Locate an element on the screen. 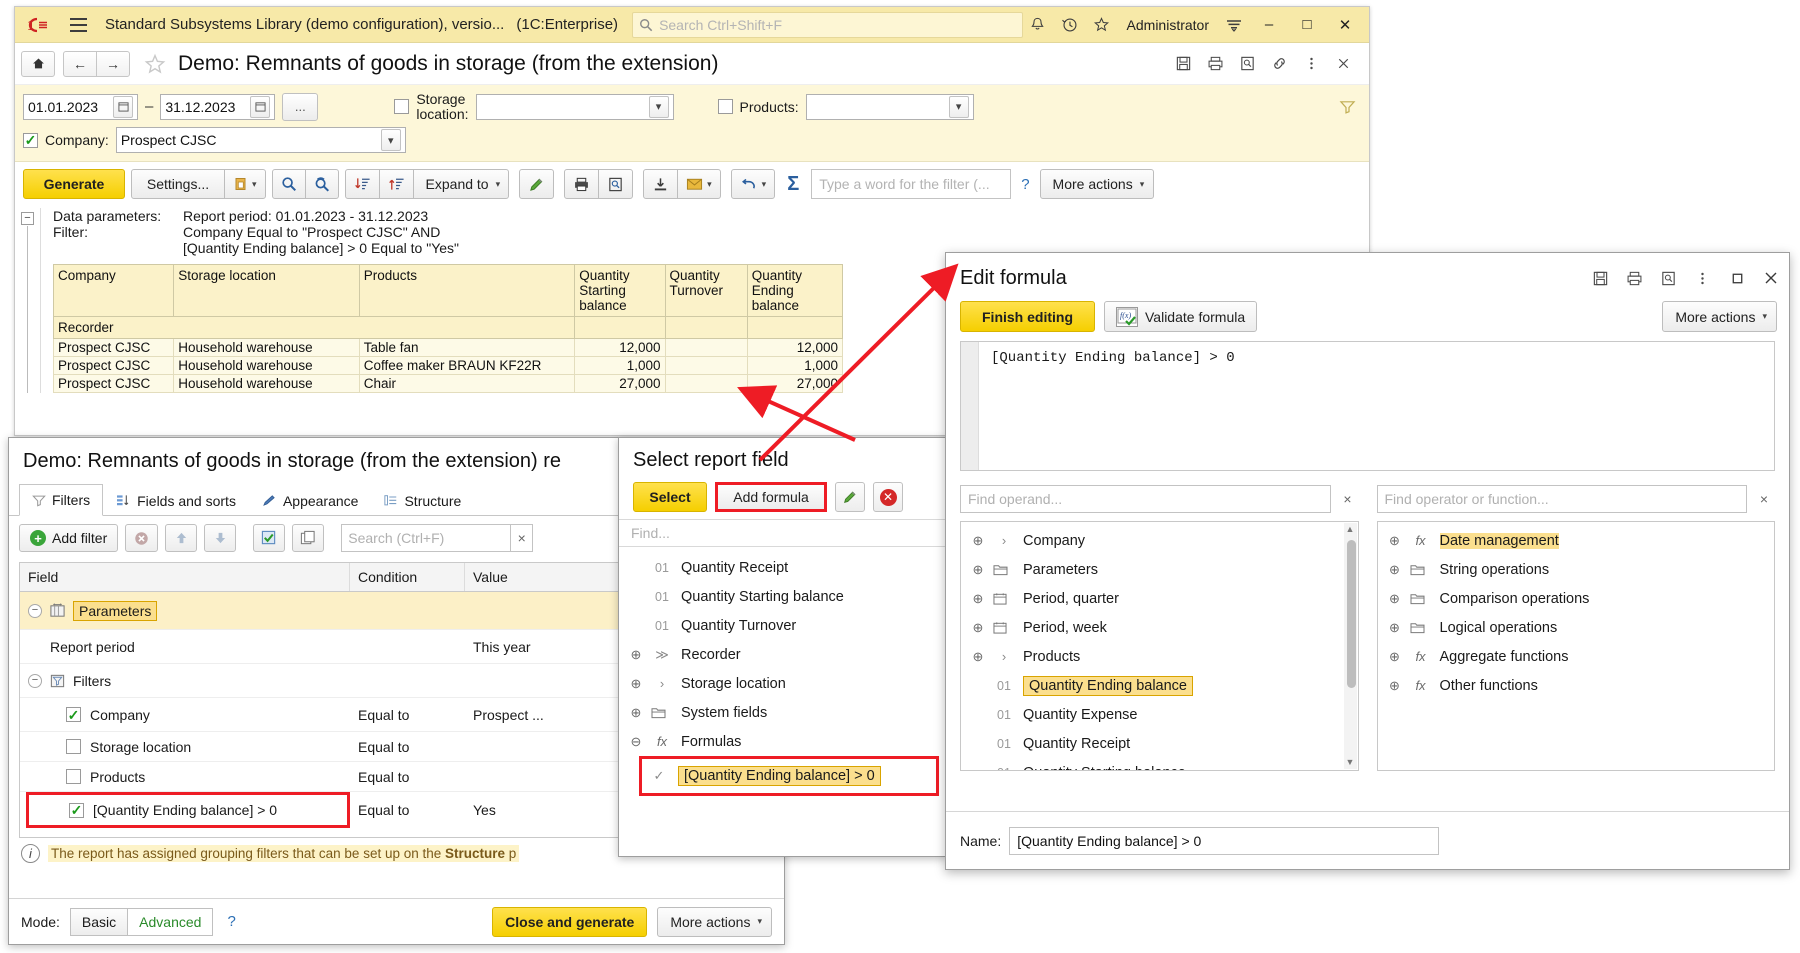  scroll-up-icon: ▲ is located at coordinates (1350, 529).